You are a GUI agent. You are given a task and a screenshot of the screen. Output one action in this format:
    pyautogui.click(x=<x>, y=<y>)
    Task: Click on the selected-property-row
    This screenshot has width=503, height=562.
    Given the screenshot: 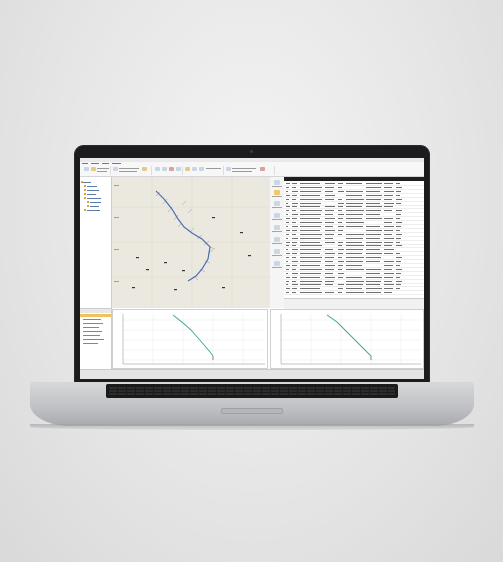 What is the action you would take?
    pyautogui.click(x=95, y=315)
    